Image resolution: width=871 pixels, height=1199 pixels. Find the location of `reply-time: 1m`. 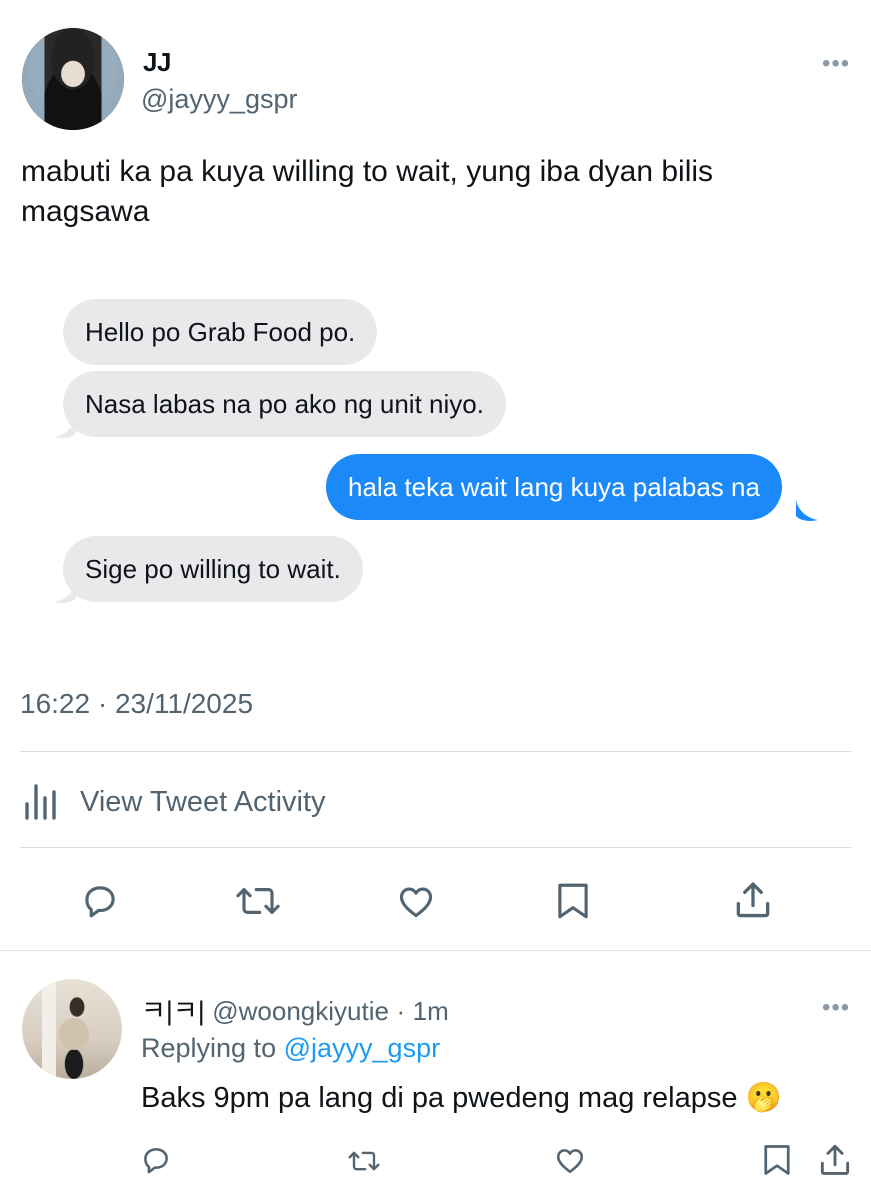

reply-time: 1m is located at coordinates (431, 1011).